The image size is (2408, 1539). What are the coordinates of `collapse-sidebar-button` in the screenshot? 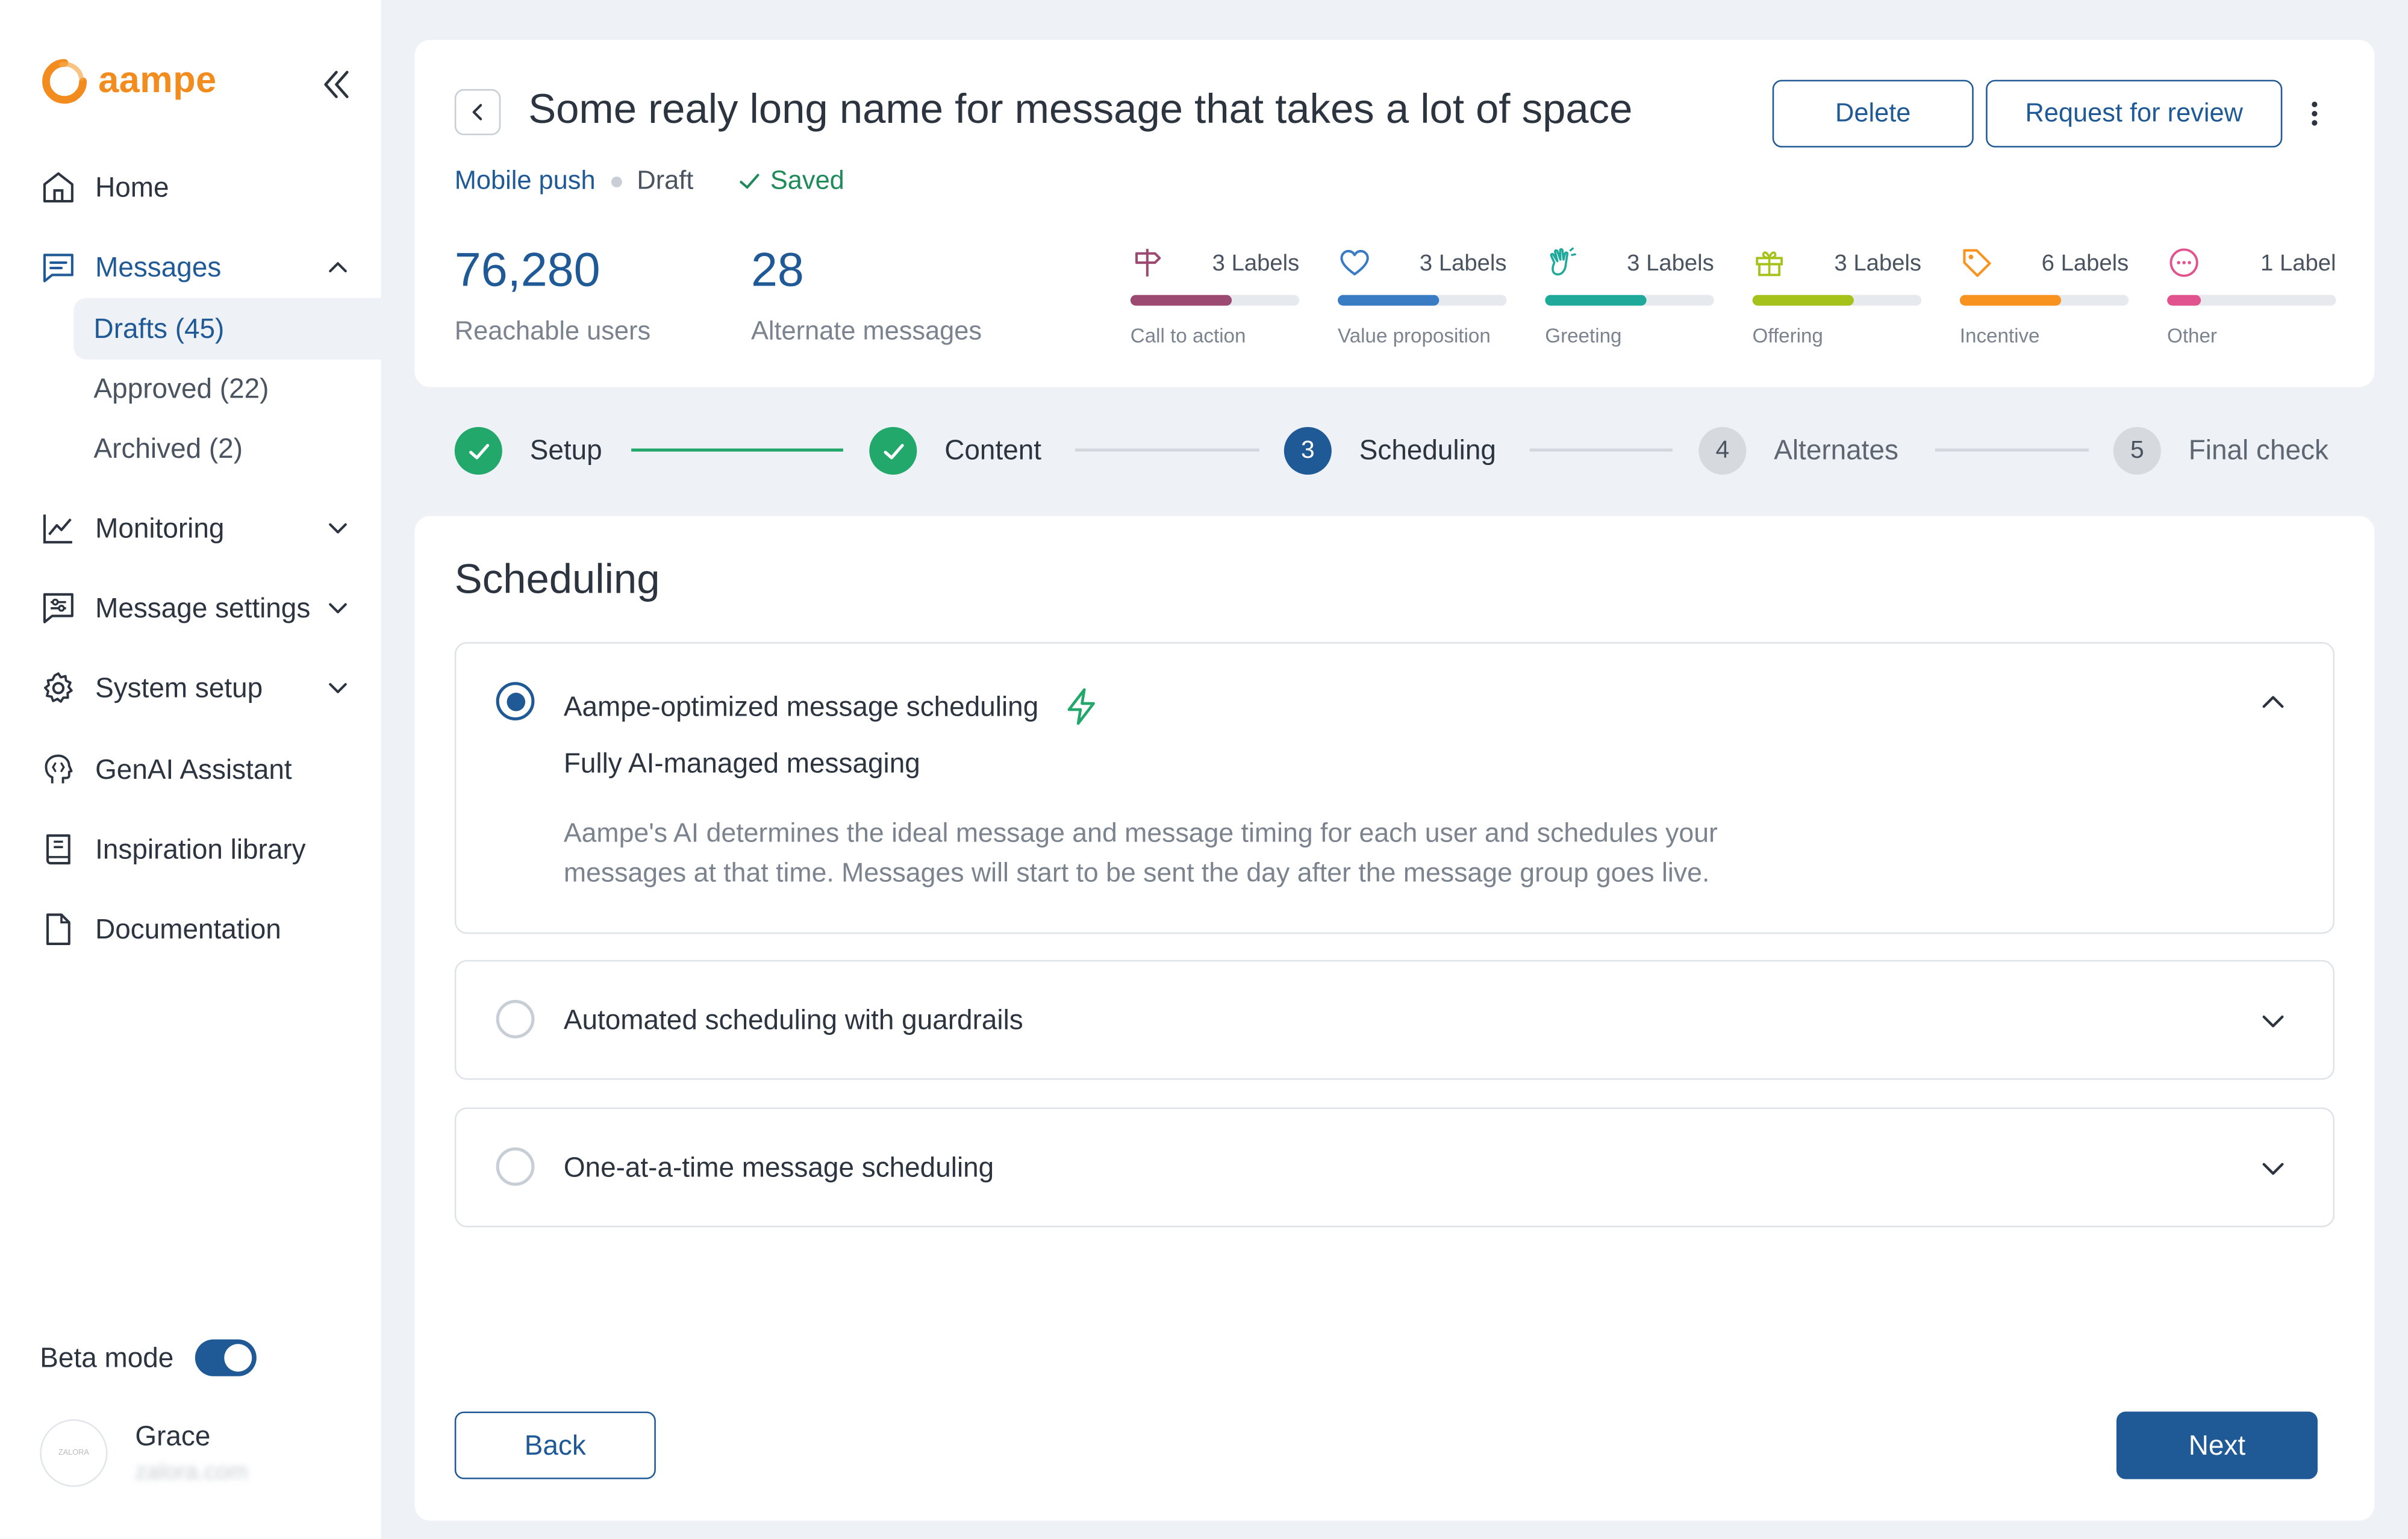 It's located at (336, 84).